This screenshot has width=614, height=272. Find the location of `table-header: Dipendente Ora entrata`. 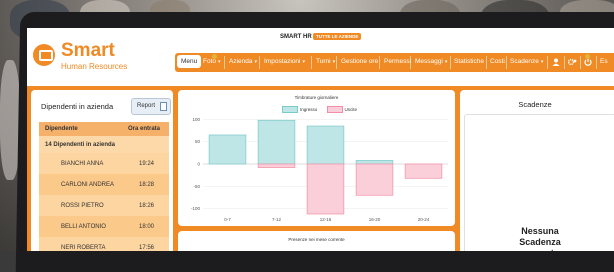

table-header: Dipendente Ora entrata is located at coordinates (104, 129).